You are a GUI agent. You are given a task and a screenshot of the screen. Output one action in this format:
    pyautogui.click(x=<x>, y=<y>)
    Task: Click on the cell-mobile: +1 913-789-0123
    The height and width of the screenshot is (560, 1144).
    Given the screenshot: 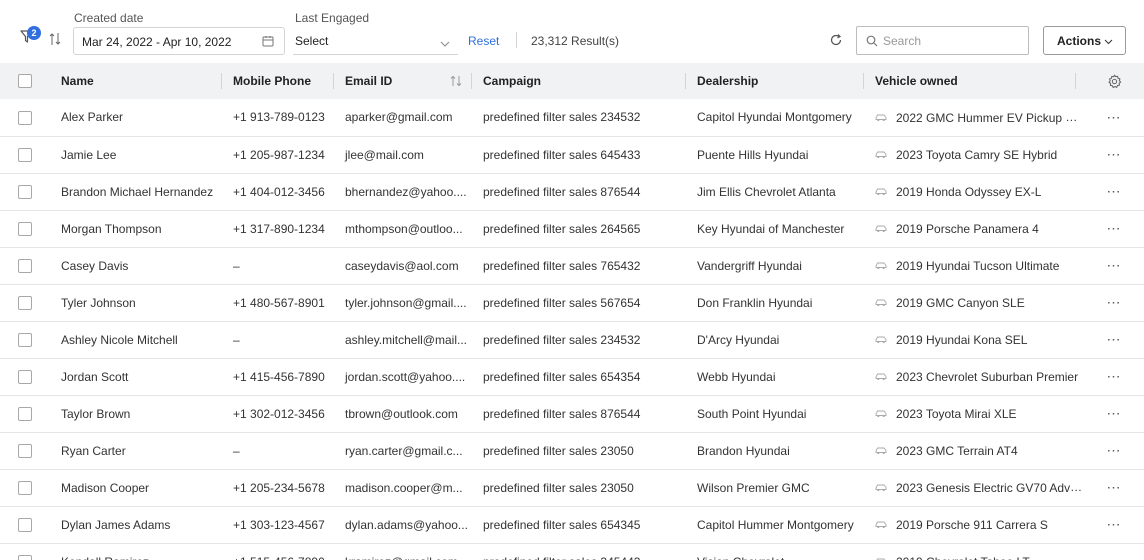 What is the action you would take?
    pyautogui.click(x=279, y=117)
    